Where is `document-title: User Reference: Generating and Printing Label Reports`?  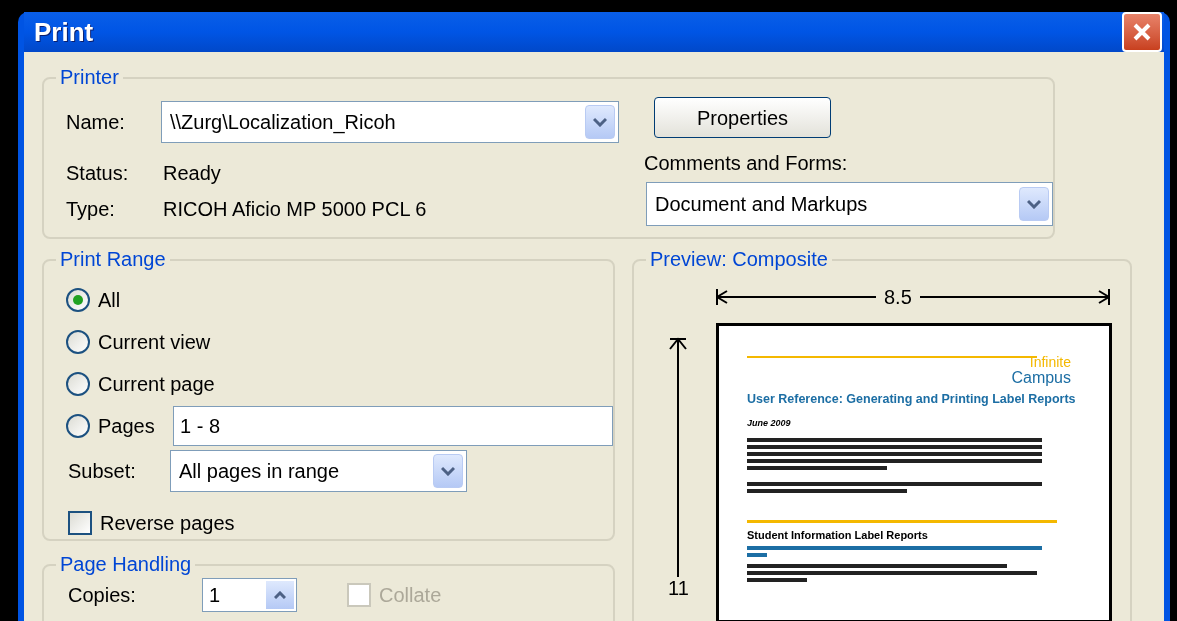 document-title: User Reference: Generating and Printing Label Reports is located at coordinates (912, 399).